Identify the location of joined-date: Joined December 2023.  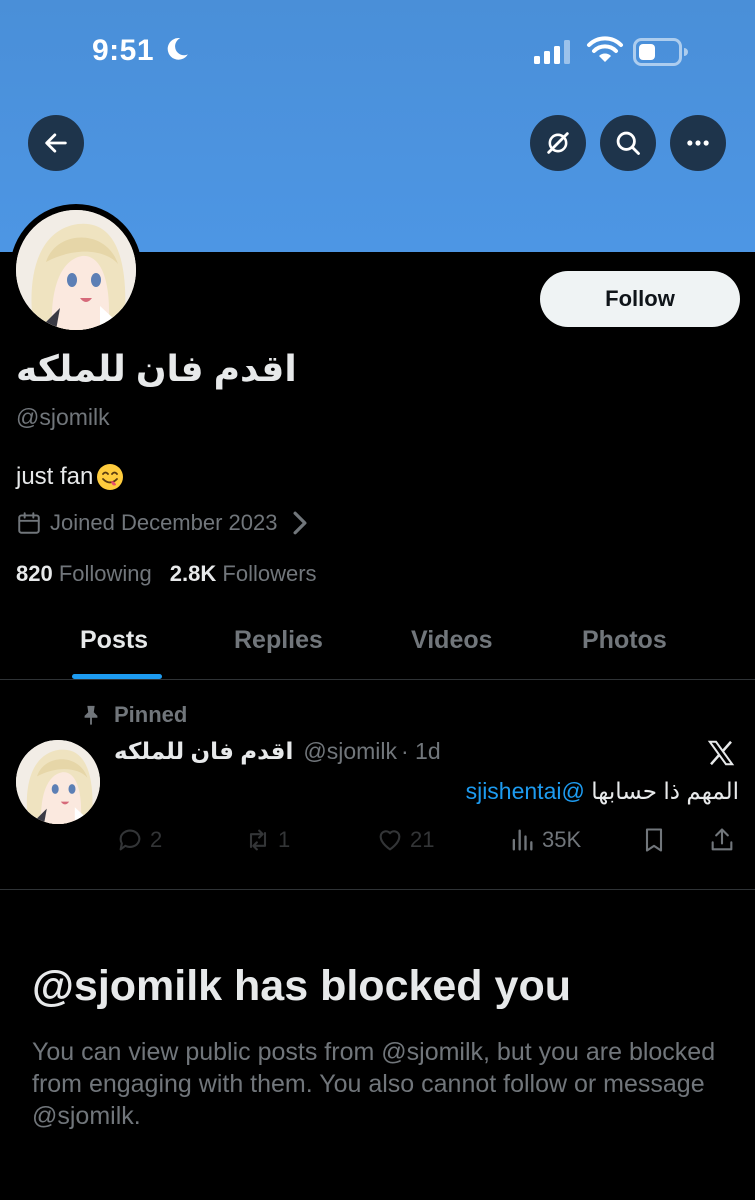
(168, 523).